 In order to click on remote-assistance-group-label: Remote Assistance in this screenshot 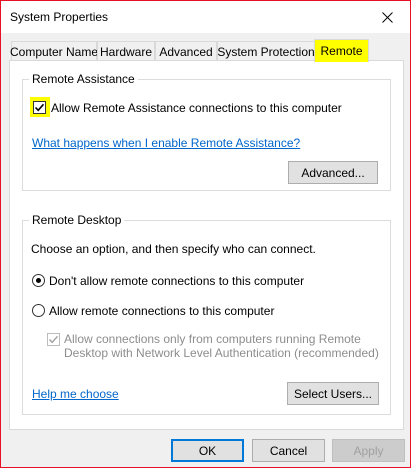, I will do `click(83, 79)`.